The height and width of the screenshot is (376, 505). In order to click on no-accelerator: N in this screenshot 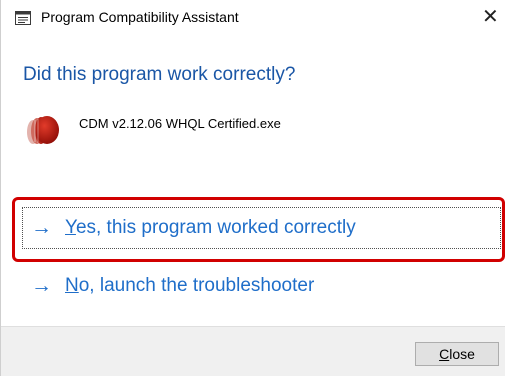, I will do `click(72, 285)`.